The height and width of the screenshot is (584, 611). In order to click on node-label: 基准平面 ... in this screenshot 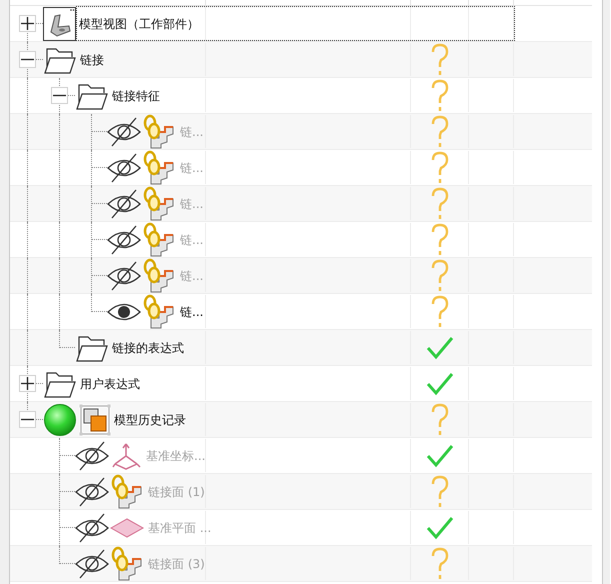, I will do `click(180, 527)`.